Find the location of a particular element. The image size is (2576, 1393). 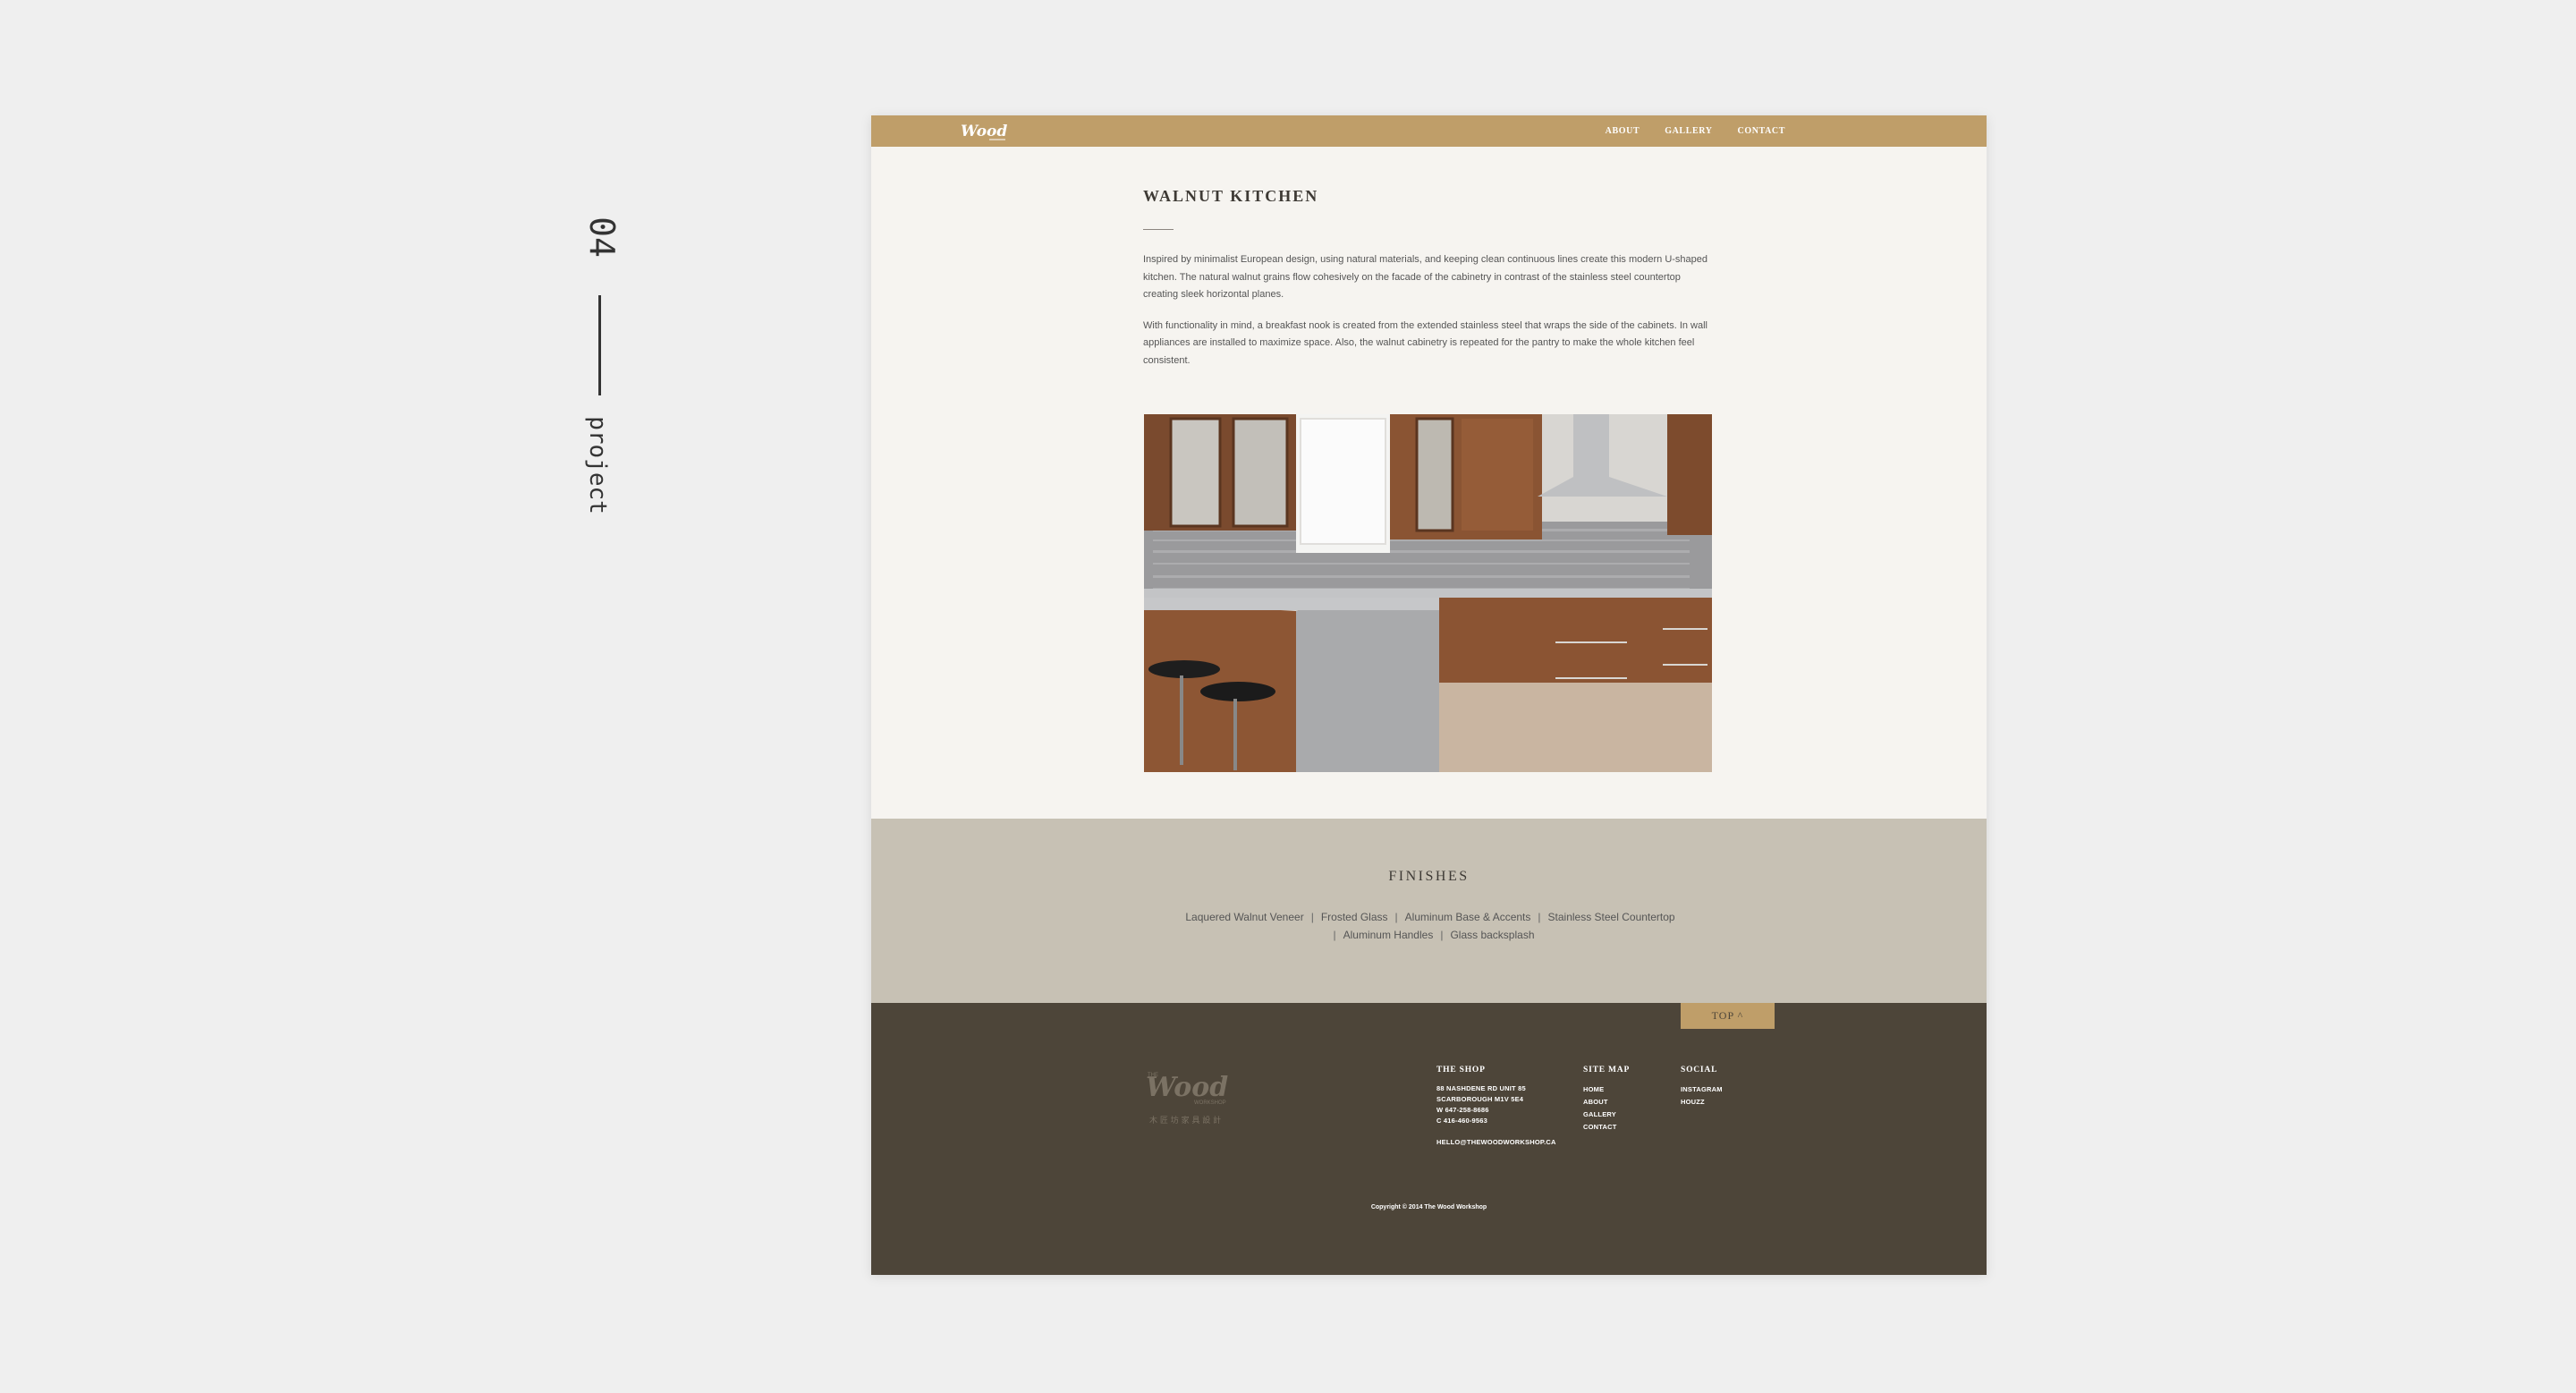

finish-item: Laquered Walnut Veneer is located at coordinates (1244, 917).